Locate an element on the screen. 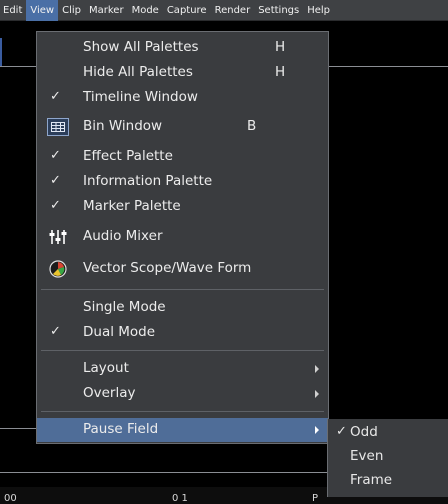  shortcut-label: B is located at coordinates (252, 126).